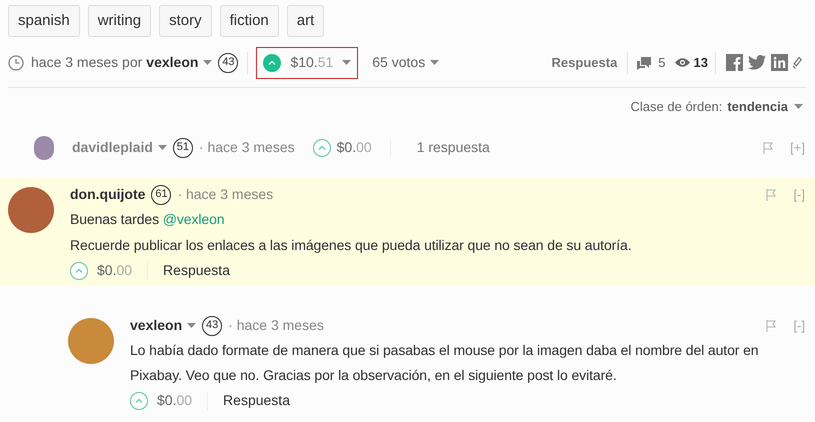 The width and height of the screenshot is (815, 422). I want to click on comment-text: Buenas tardes @vexleon, so click(148, 219).